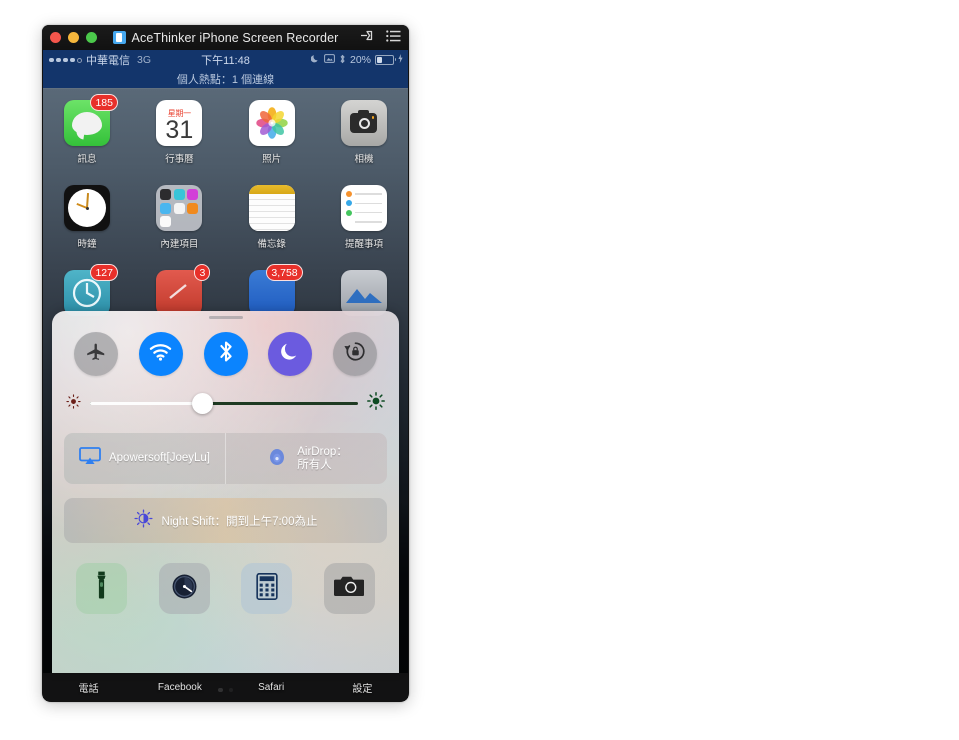 The width and height of the screenshot is (959, 740). Describe the element at coordinates (385, 60) in the screenshot. I see `battery-icon` at that location.